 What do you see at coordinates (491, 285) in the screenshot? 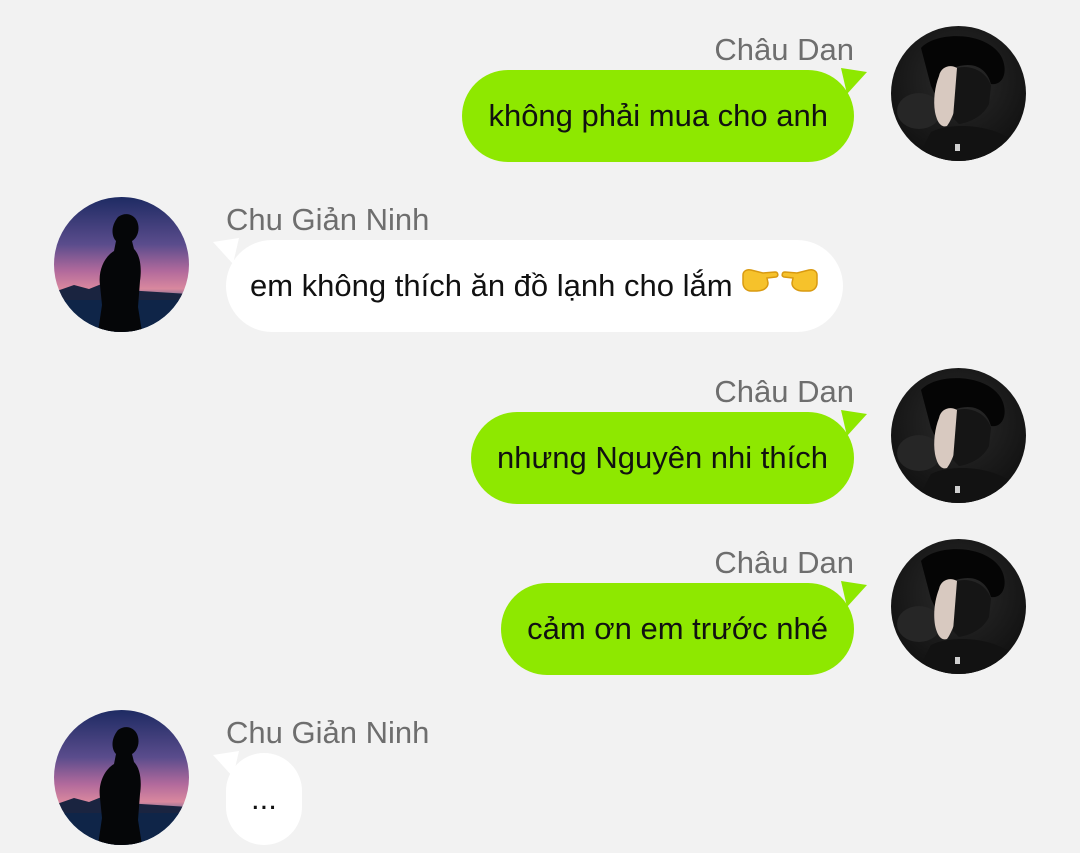
I see `message-text: em không thích ăn đồ lạnh cho lắm` at bounding box center [491, 285].